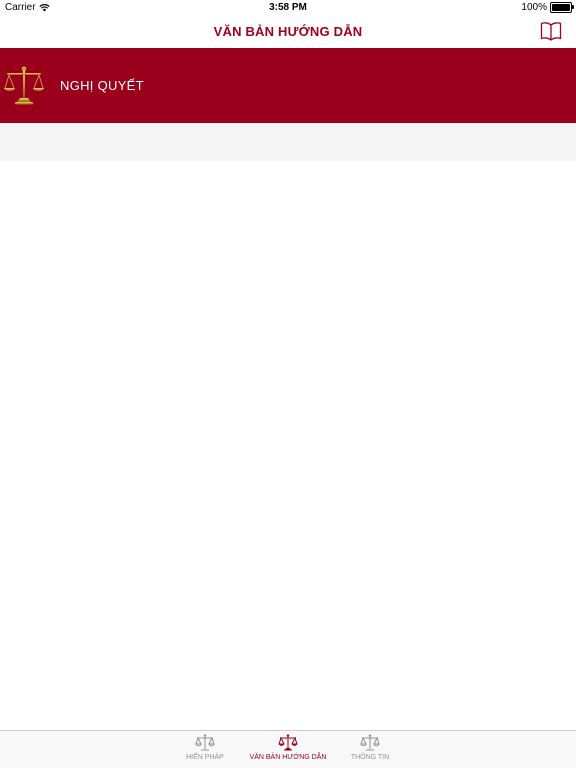 The height and width of the screenshot is (768, 576). Describe the element at coordinates (288, 142) in the screenshot. I see `section-divider` at that location.